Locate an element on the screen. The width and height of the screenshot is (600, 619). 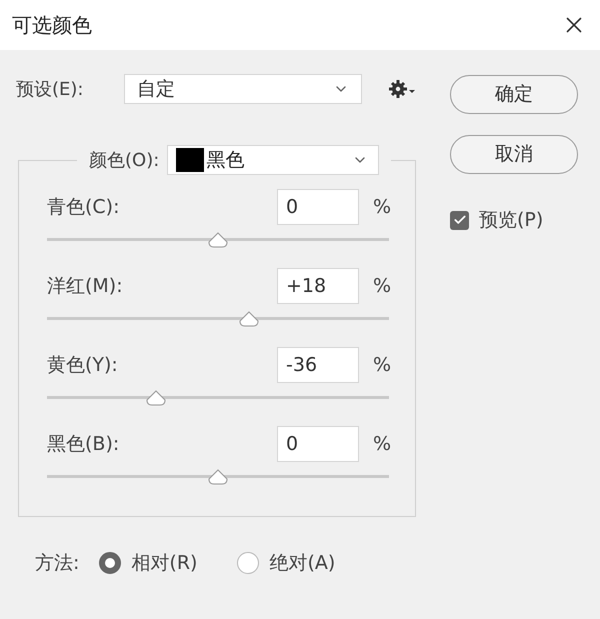
settings-icon is located at coordinates (403, 89).